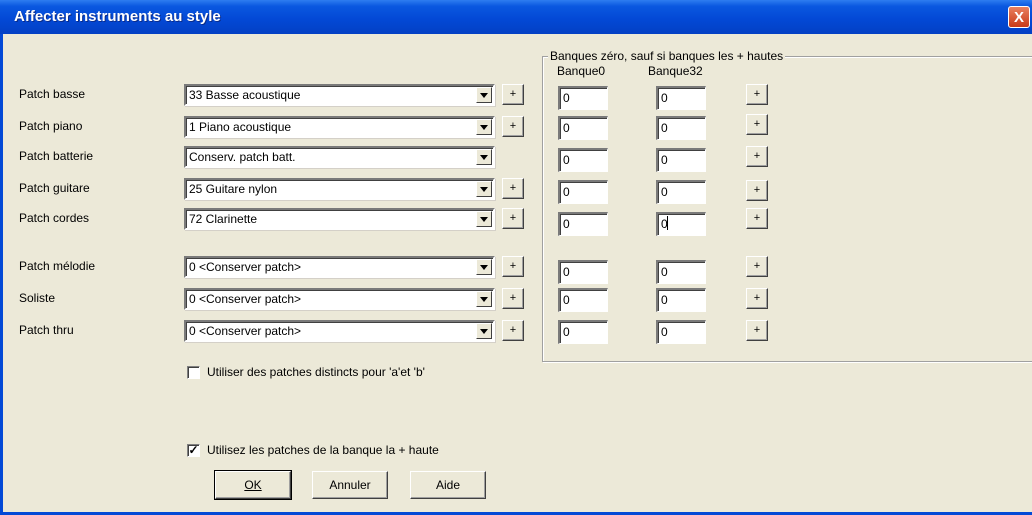  What do you see at coordinates (581, 71) in the screenshot?
I see `banque0-header: Banque0` at bounding box center [581, 71].